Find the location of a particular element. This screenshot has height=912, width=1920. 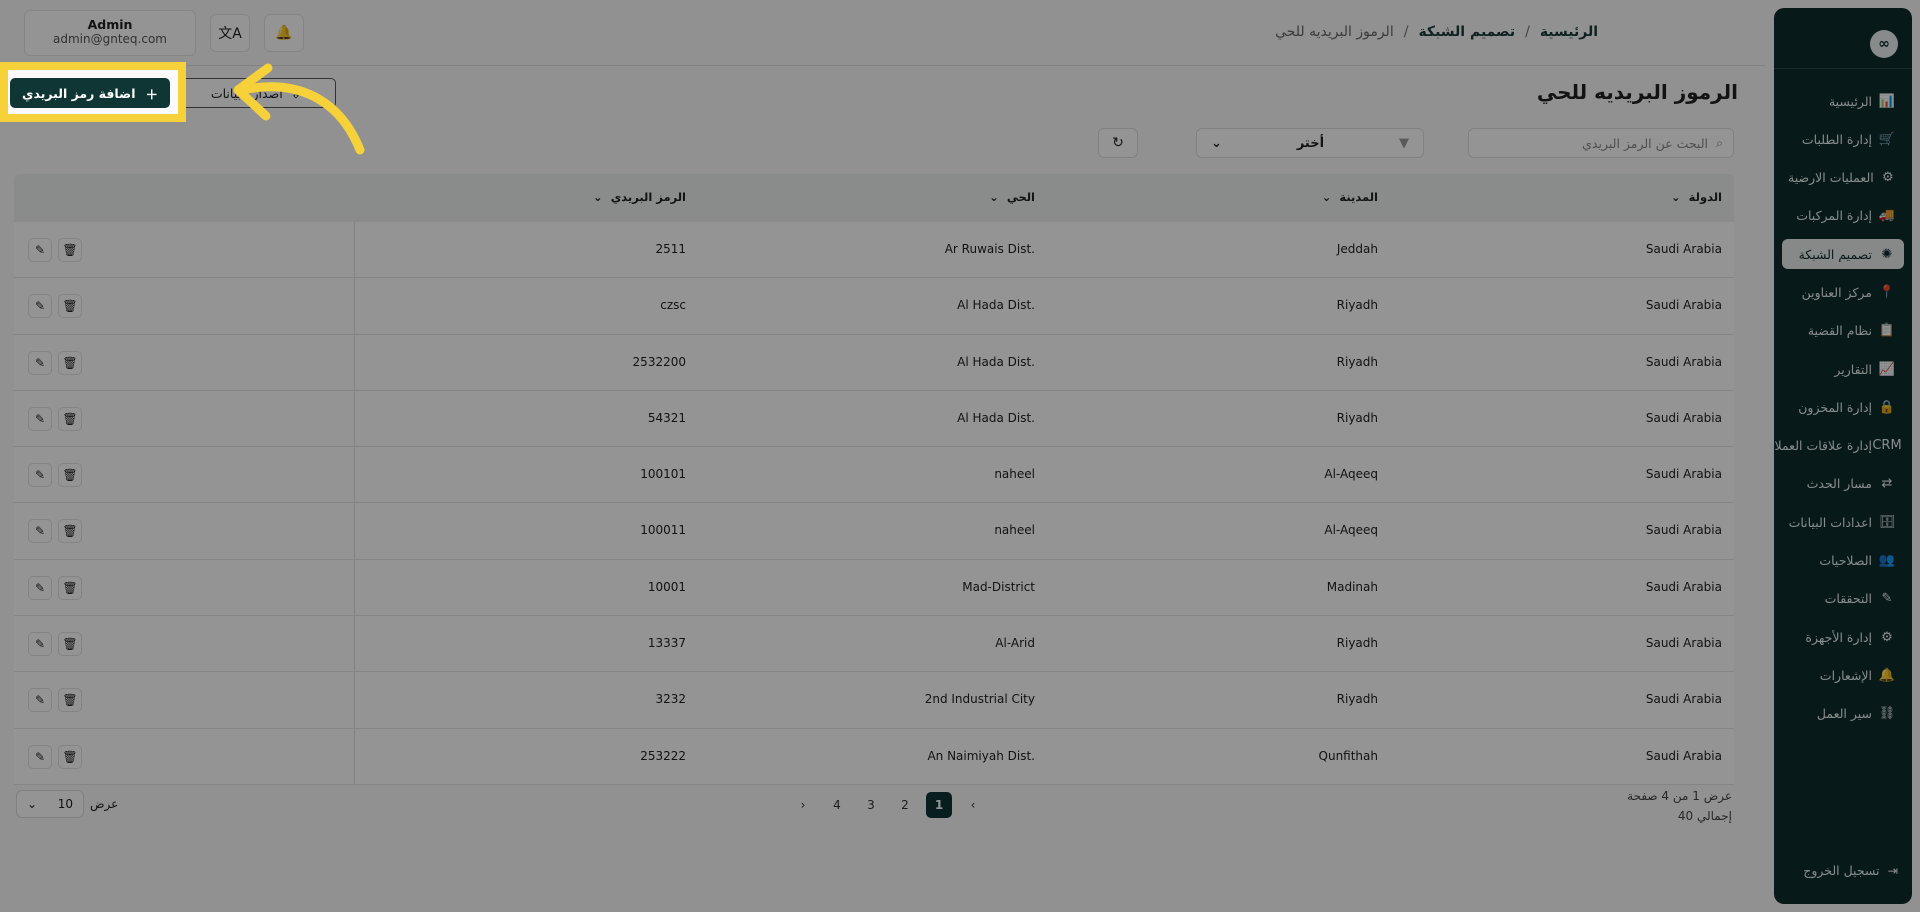

sidebar-item: ⇄ مسار الحدث is located at coordinates (1843, 484).